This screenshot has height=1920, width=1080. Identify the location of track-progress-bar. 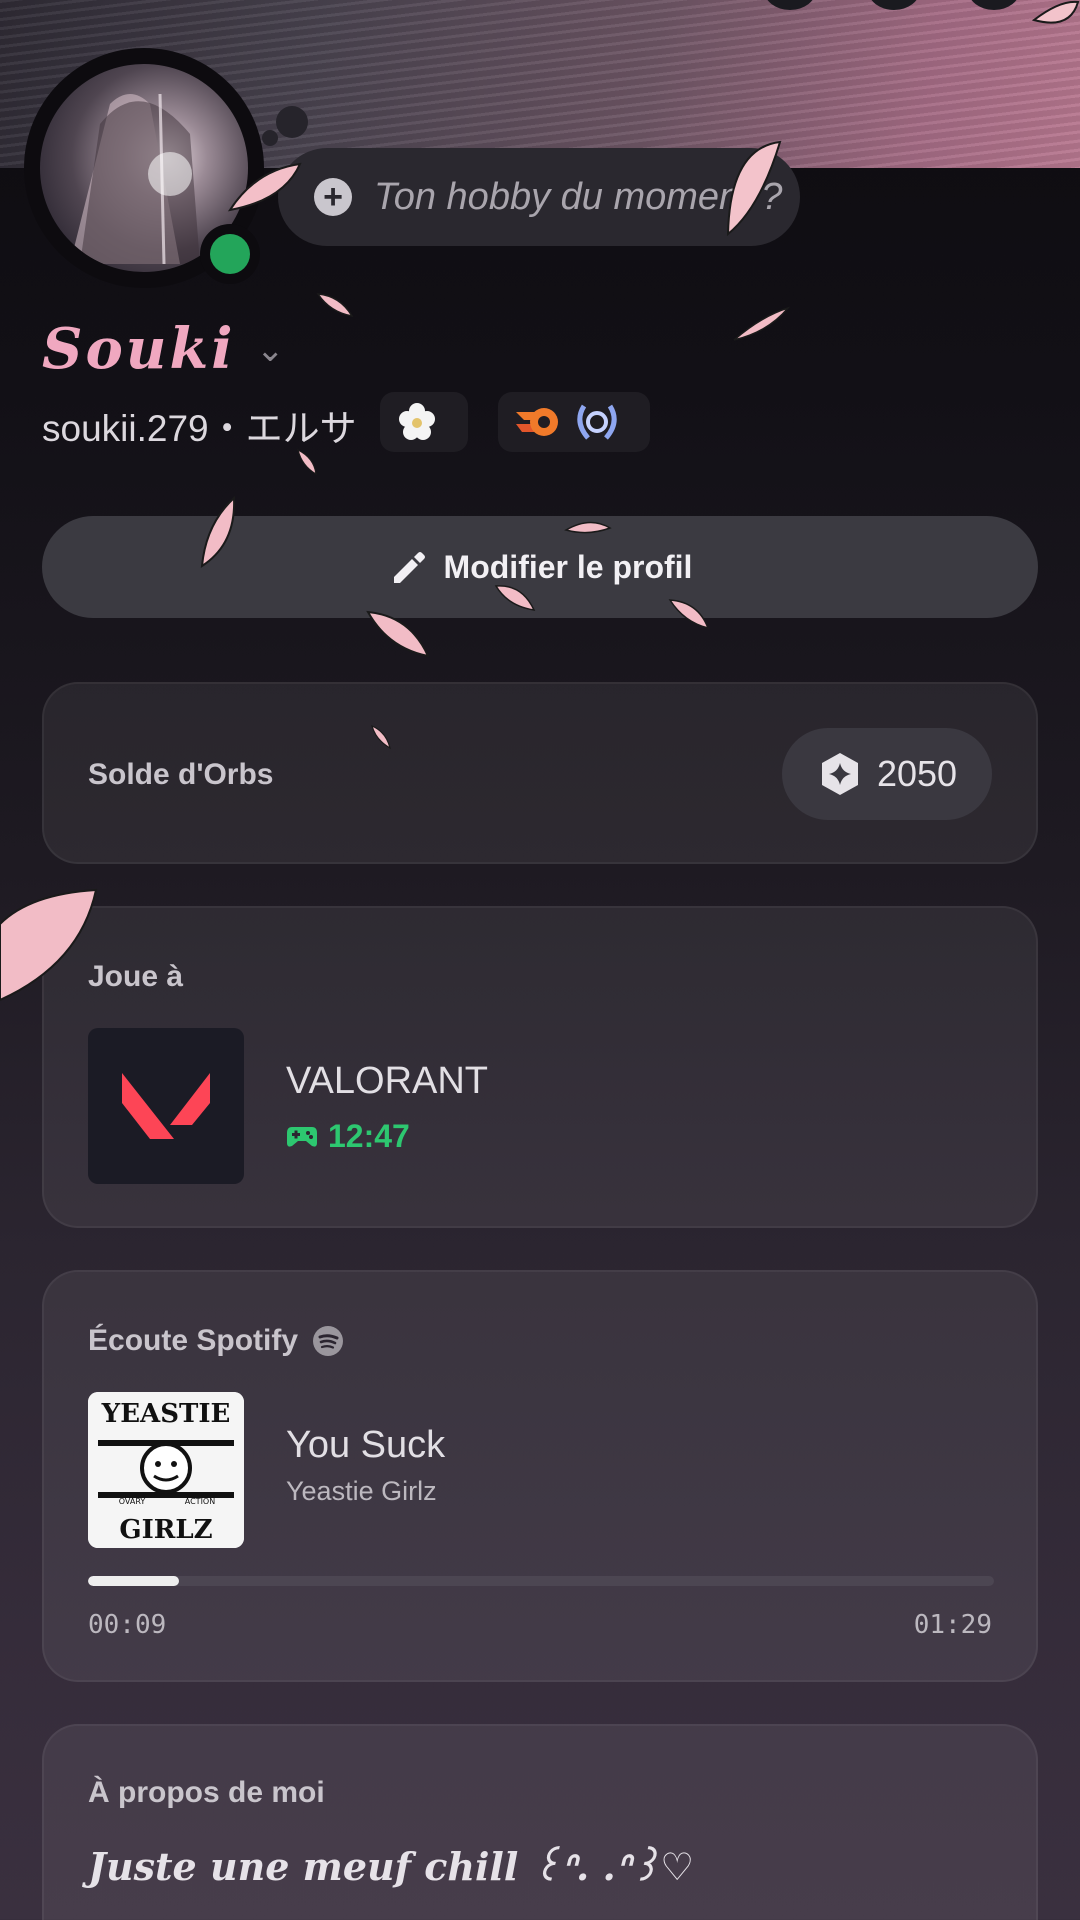
(541, 1581).